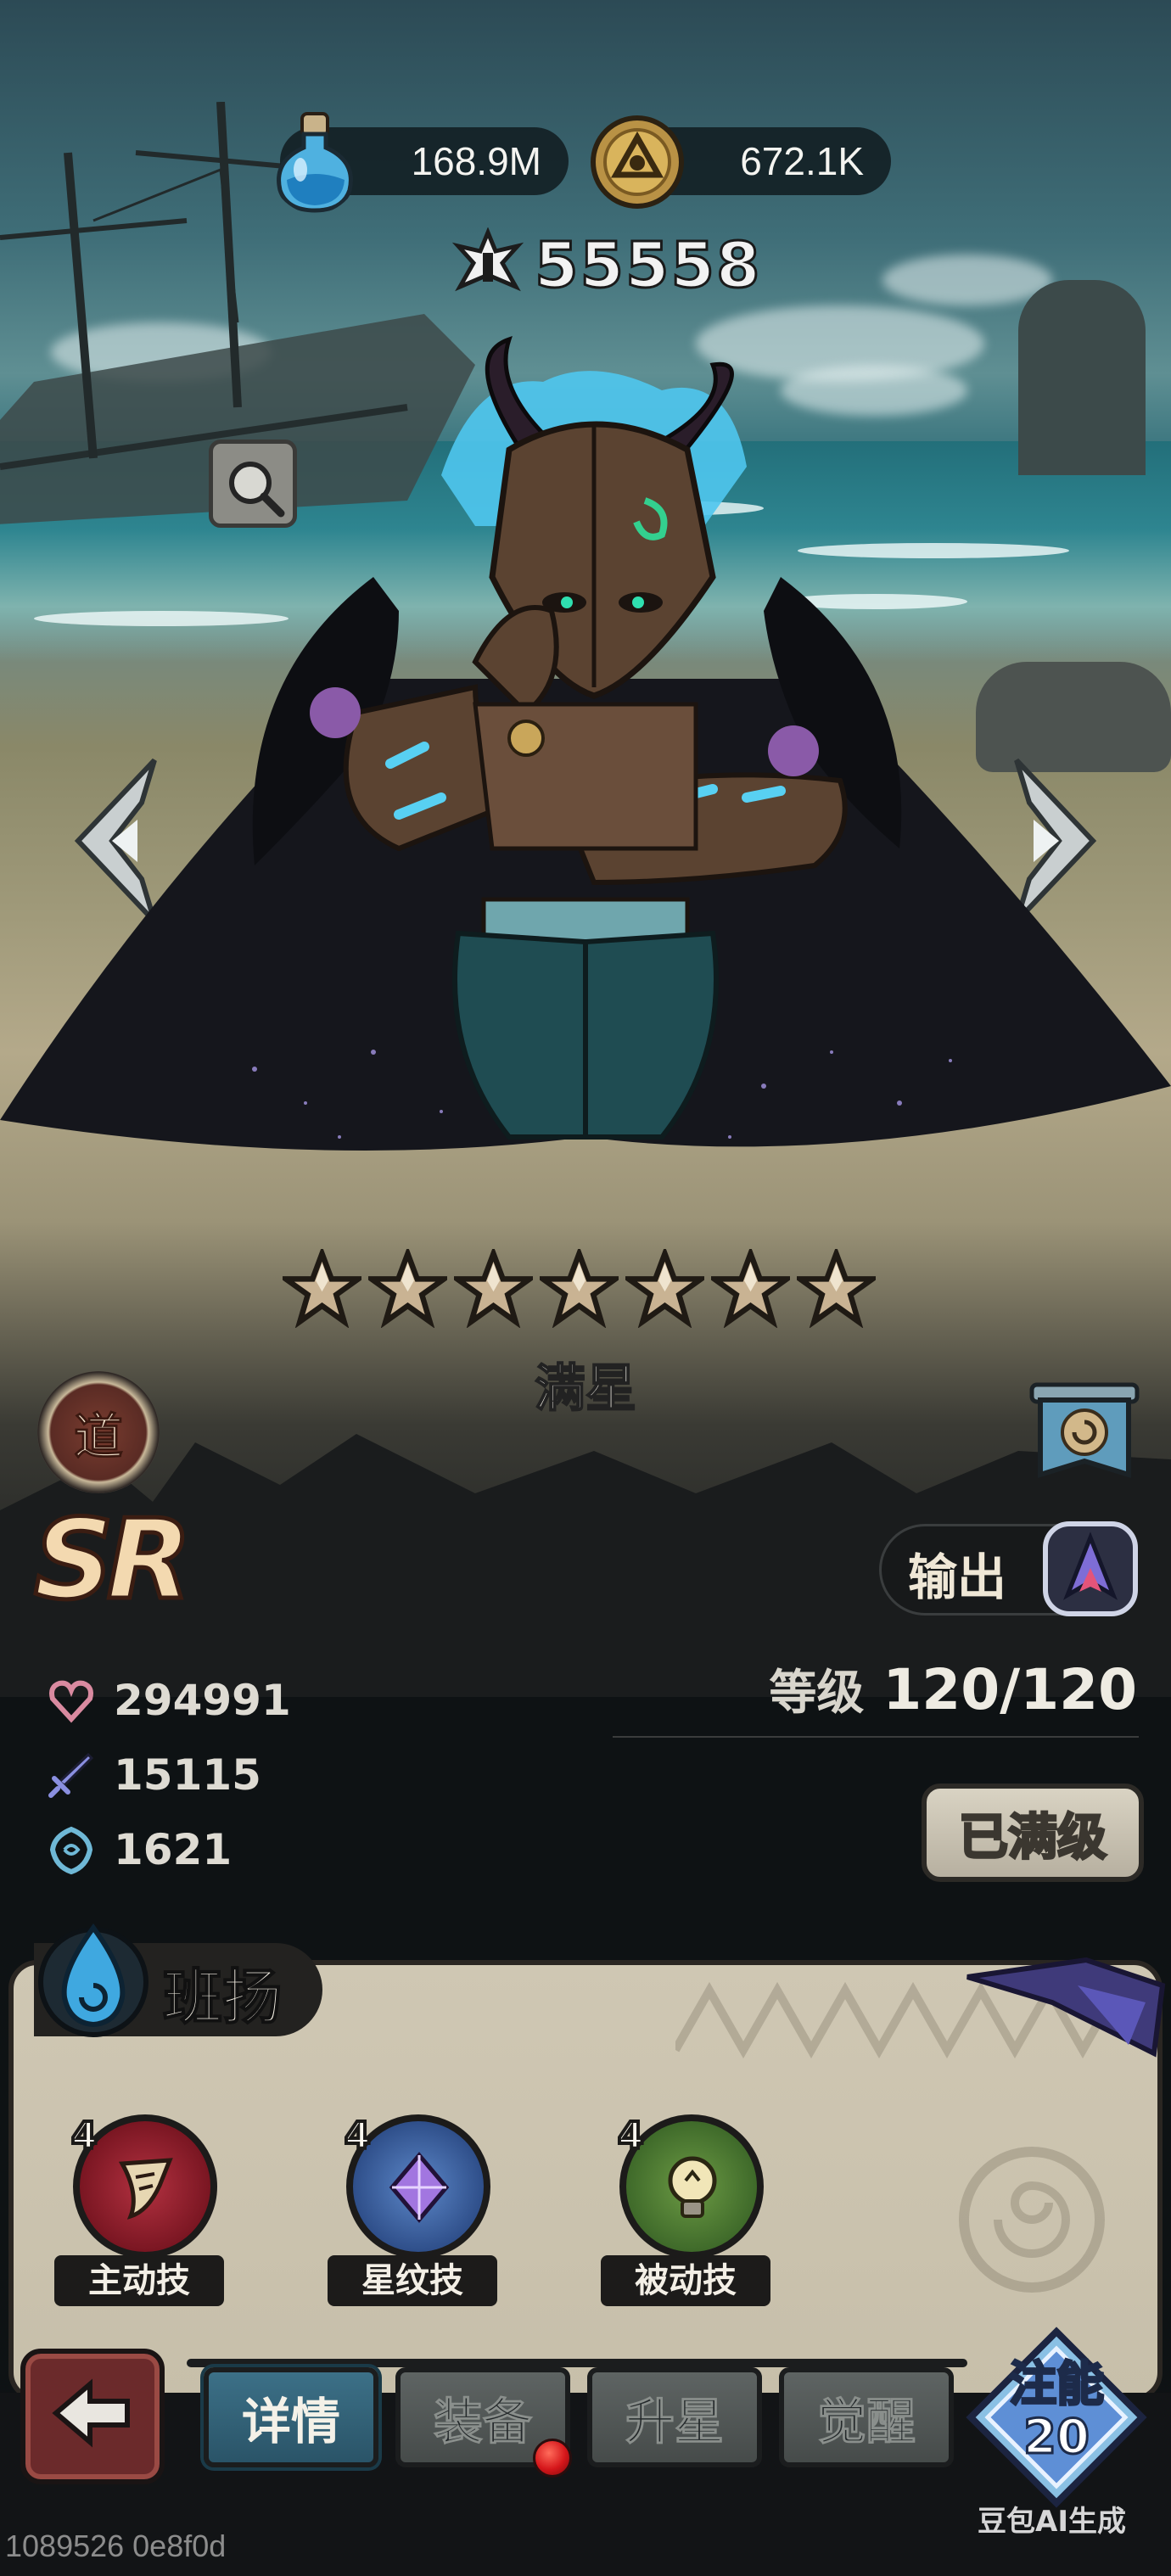  What do you see at coordinates (577, 2363) in the screenshot?
I see `tab-rail` at bounding box center [577, 2363].